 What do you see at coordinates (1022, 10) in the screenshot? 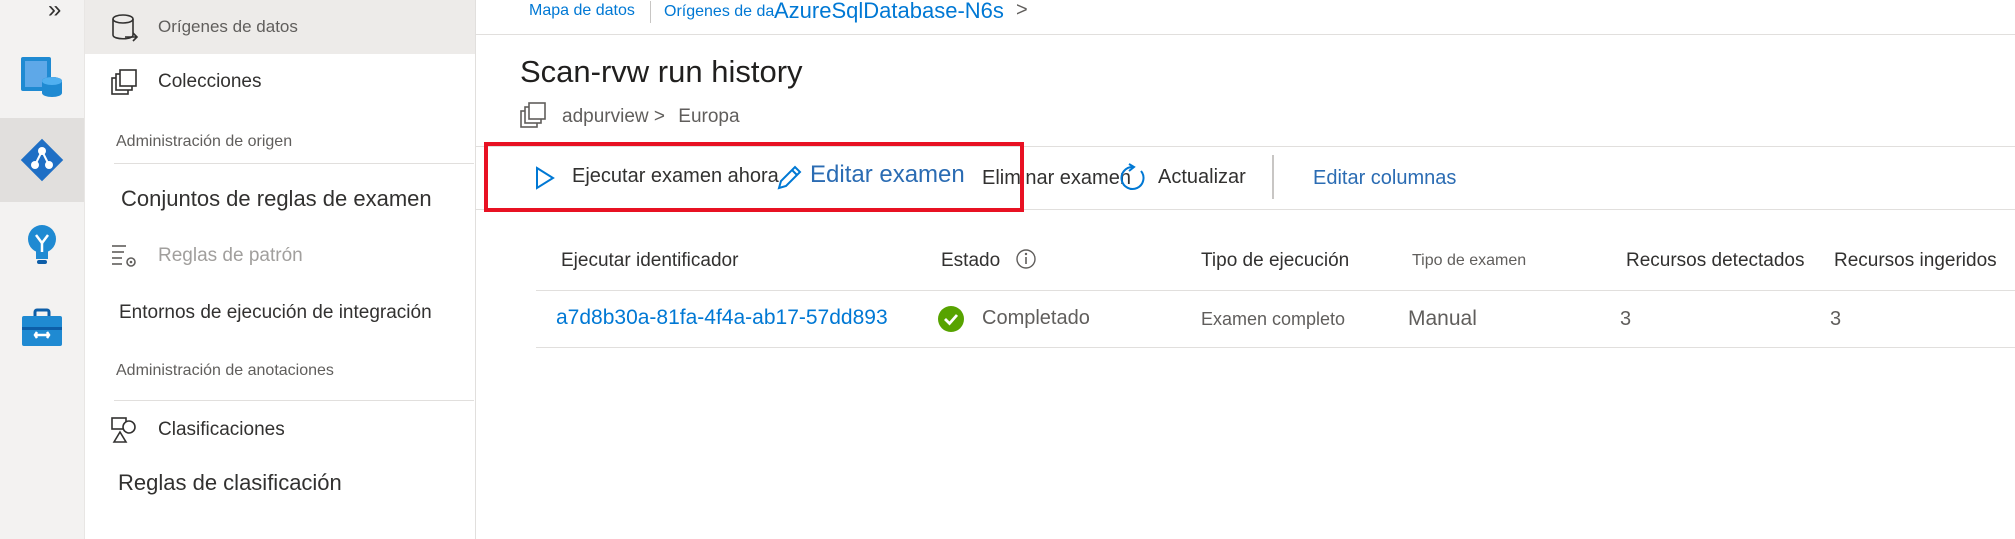
I see `chevron-right-icon: >` at bounding box center [1022, 10].